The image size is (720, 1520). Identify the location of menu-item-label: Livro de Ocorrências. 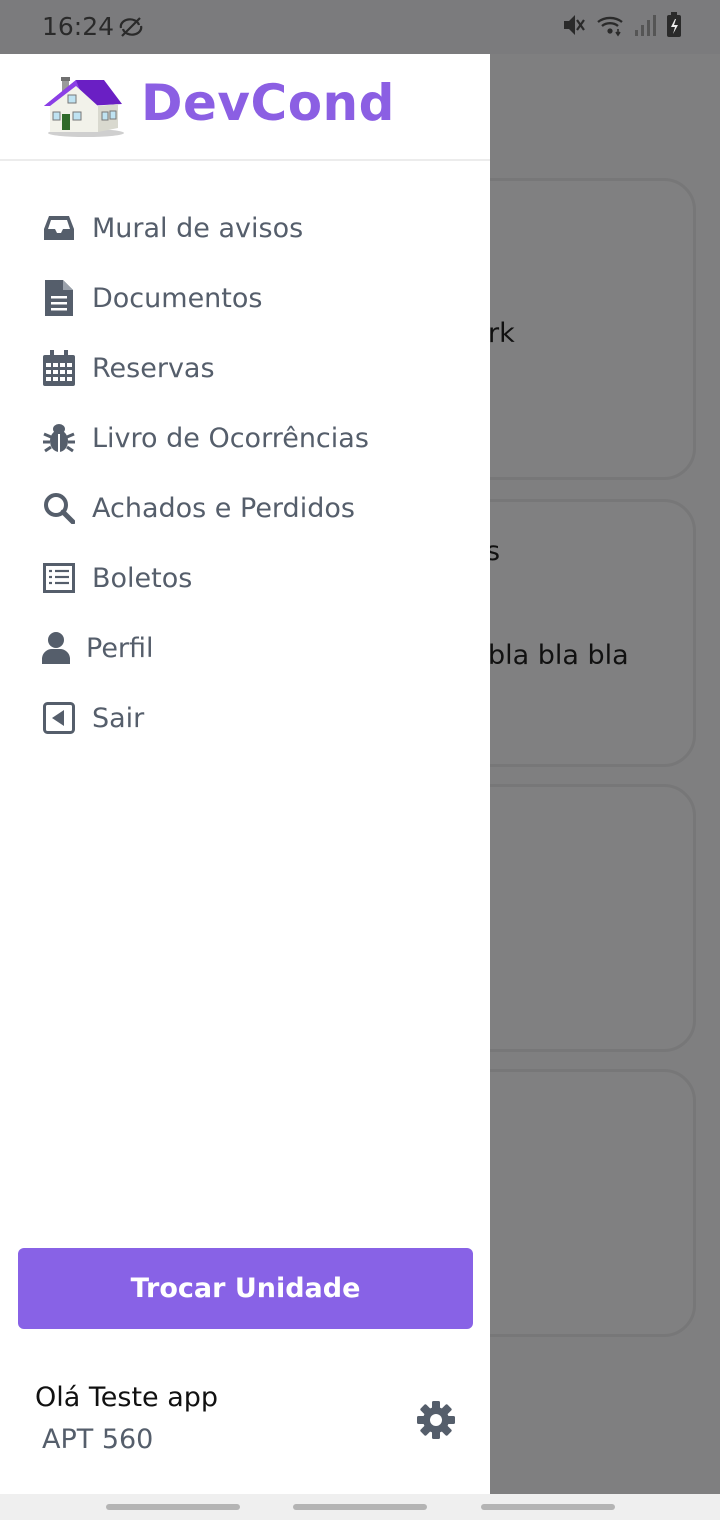
(230, 438).